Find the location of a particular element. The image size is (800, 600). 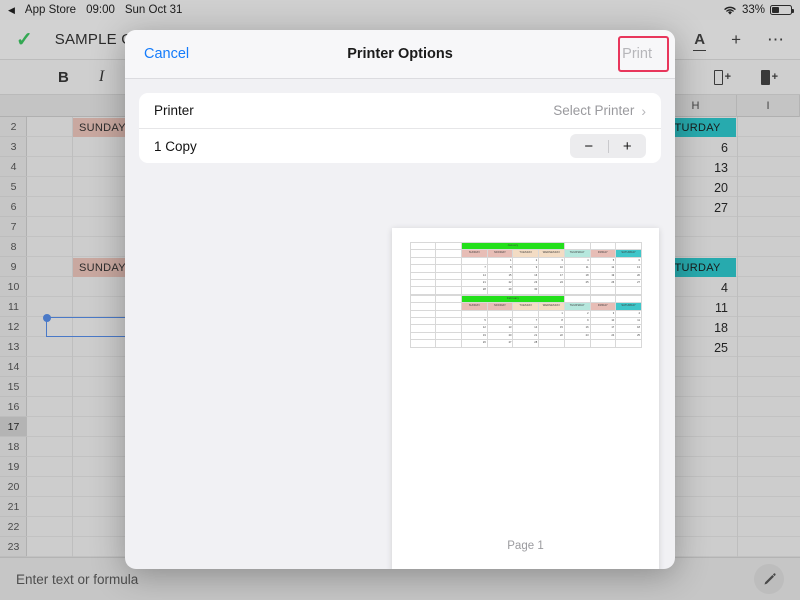

status-bar: ◀ App Store 09:00 Sun Oct 31 33% is located at coordinates (400, 10).